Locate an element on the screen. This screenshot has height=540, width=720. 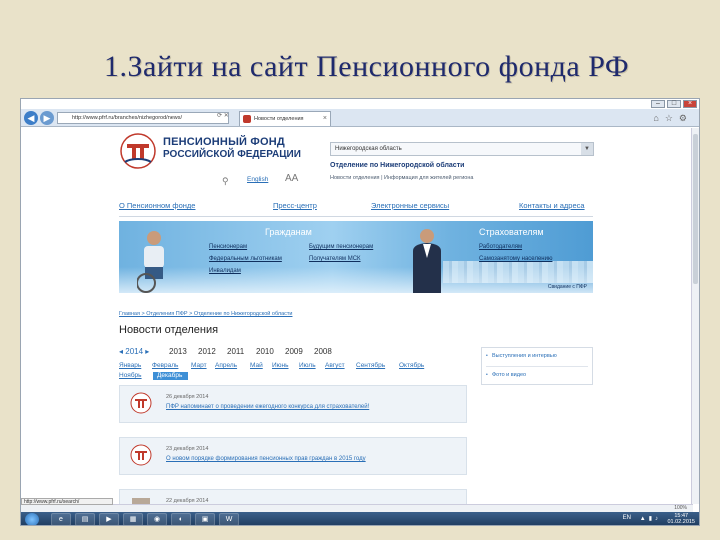
month-item: Август is located at coordinates (335, 365).